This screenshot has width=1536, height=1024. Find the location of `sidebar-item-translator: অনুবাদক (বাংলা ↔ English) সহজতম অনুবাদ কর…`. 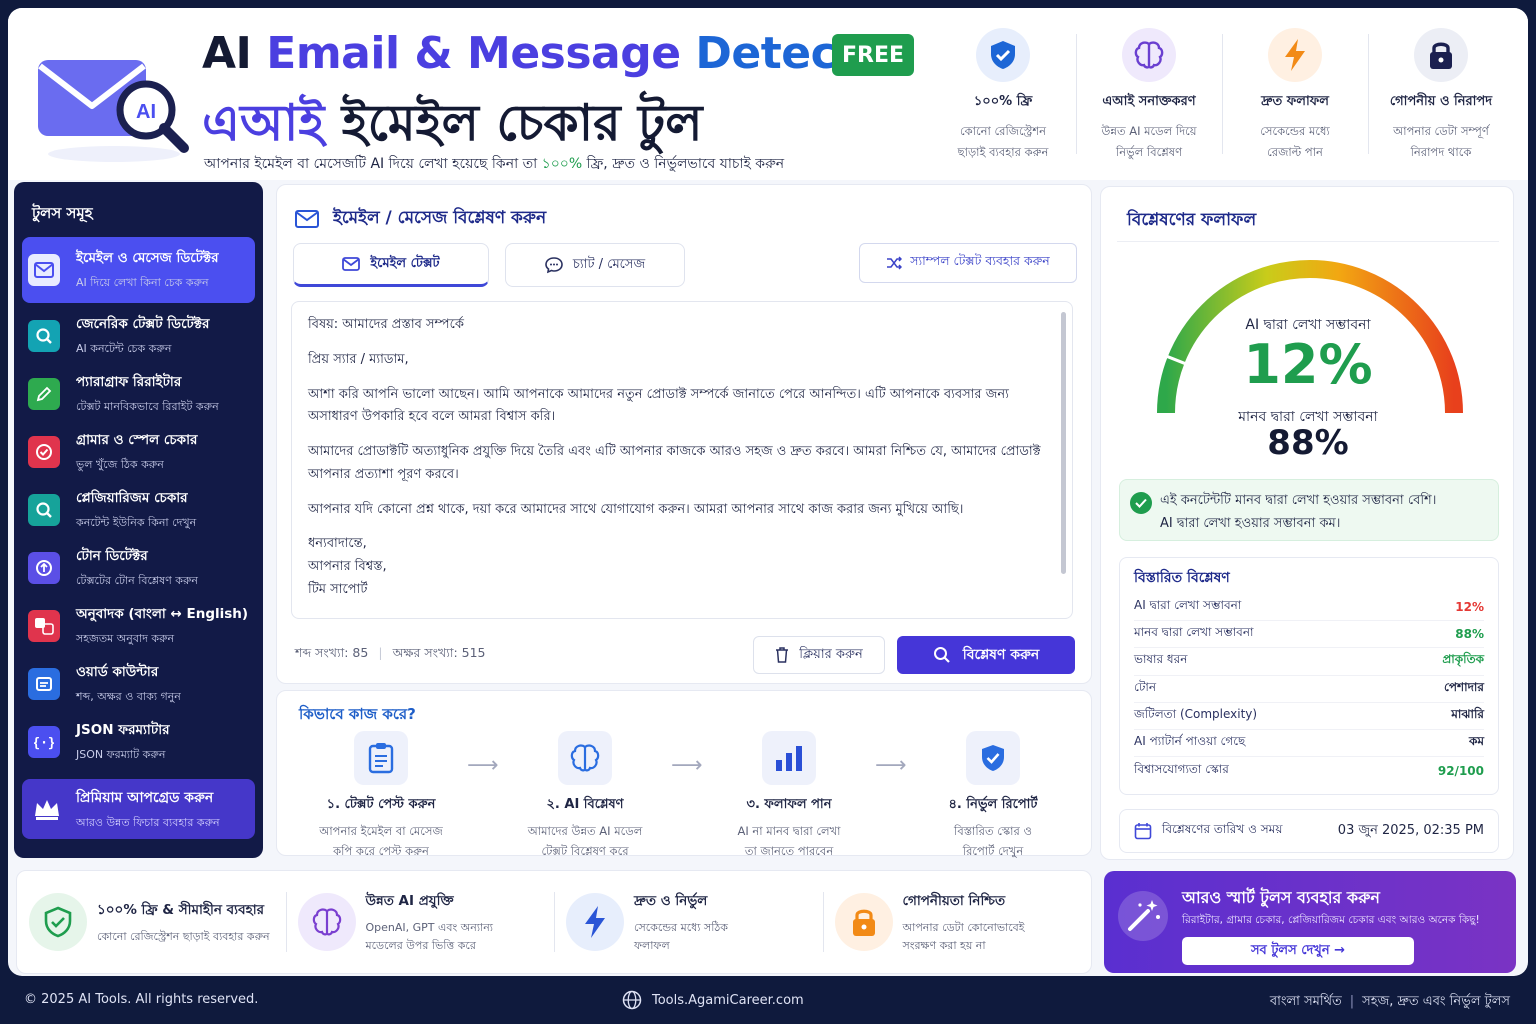

sidebar-item-translator: অনুবাদক (বাংলা ↔ English) সহজতম অনুবাদ কর… is located at coordinates (138, 626).